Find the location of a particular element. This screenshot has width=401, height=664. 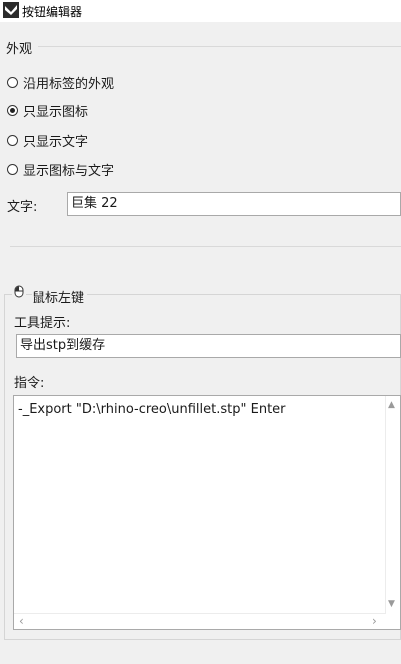

window-title: 按钮编辑器 is located at coordinates (52, 12).